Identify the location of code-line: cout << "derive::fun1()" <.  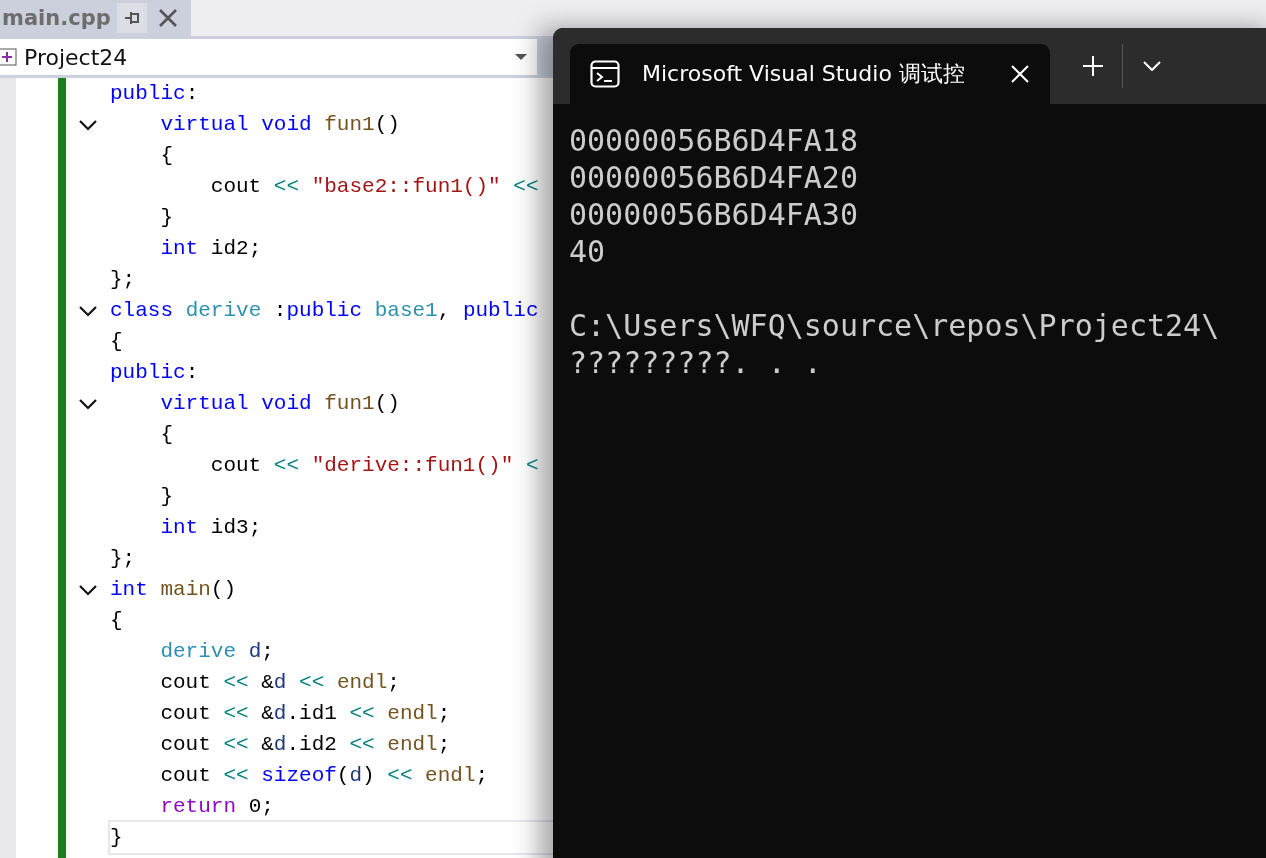
(374, 466).